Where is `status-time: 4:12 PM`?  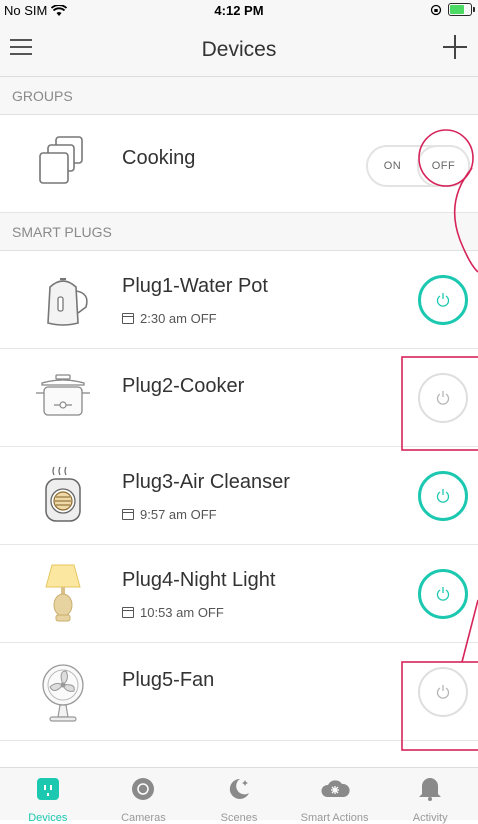 status-time: 4:12 PM is located at coordinates (239, 10).